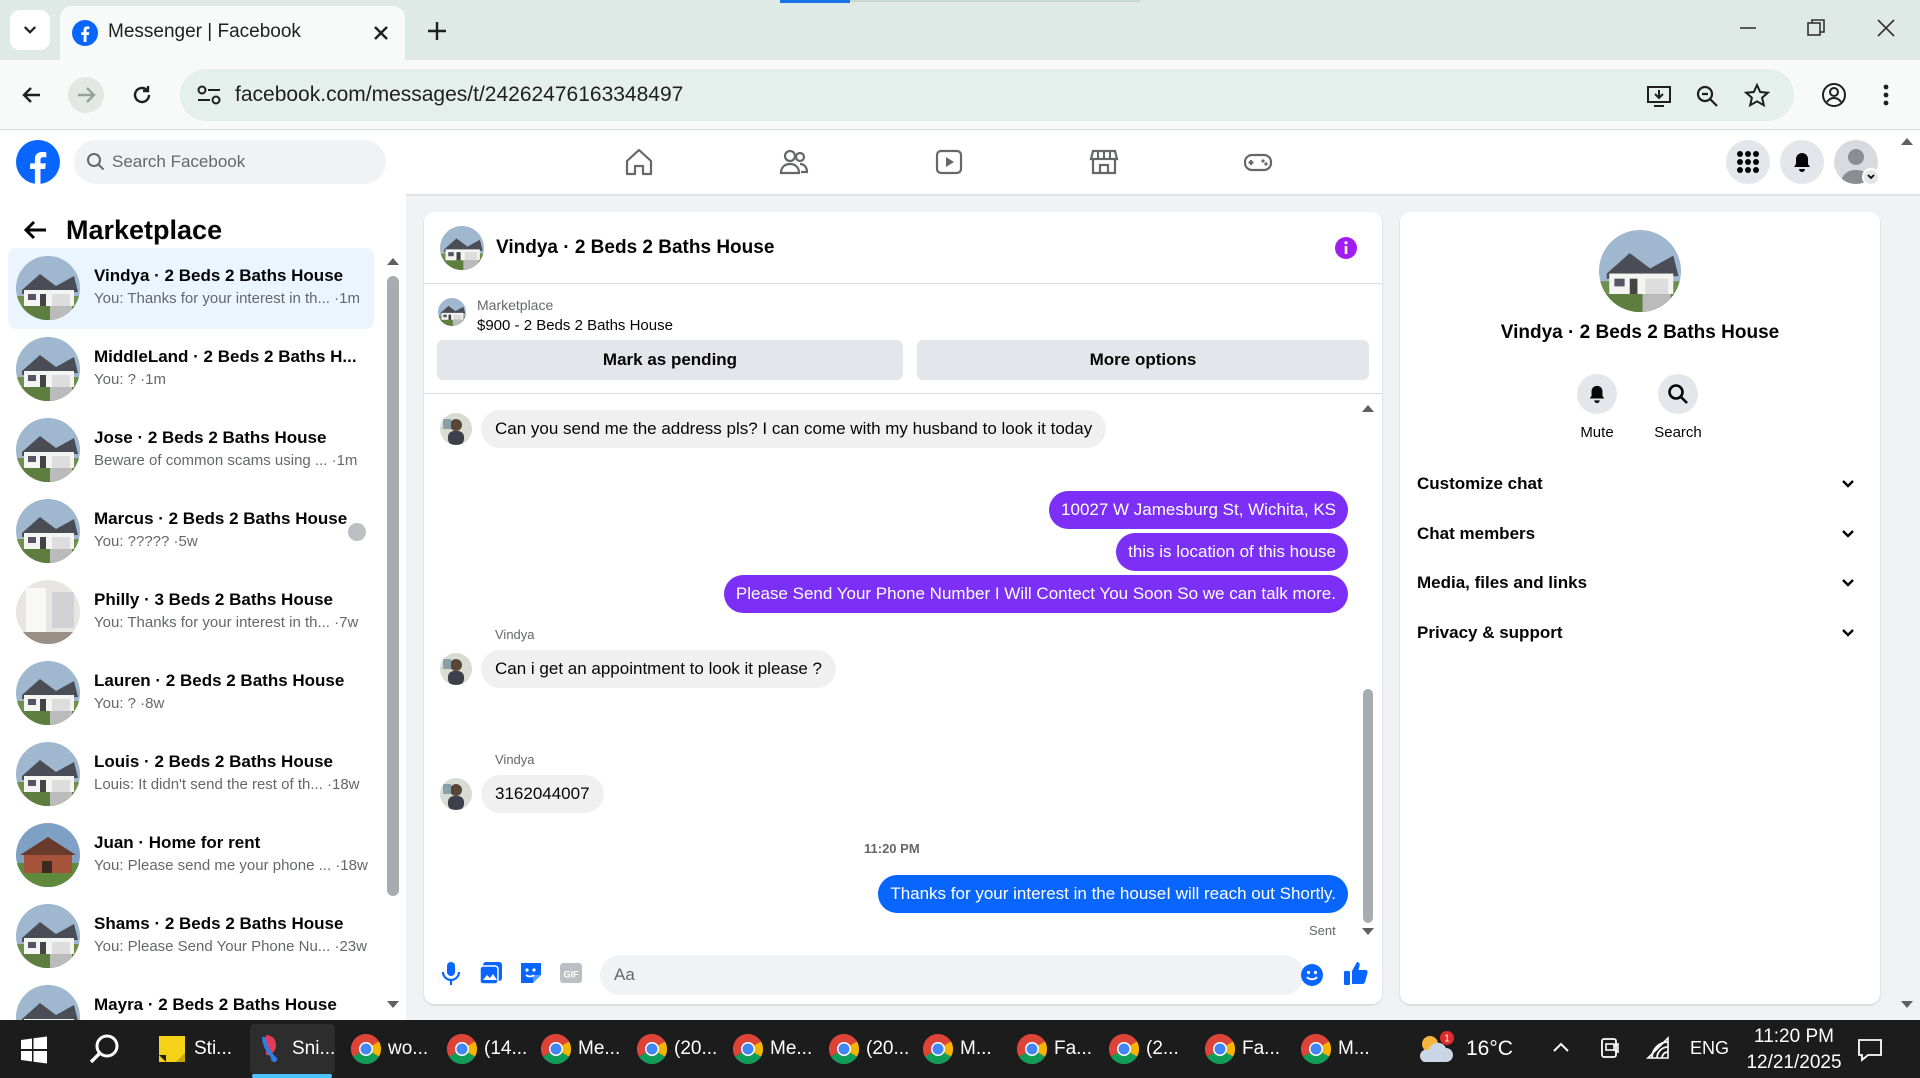  Describe the element at coordinates (1794, 1037) in the screenshot. I see `clock-time: 11:20 PM` at that location.